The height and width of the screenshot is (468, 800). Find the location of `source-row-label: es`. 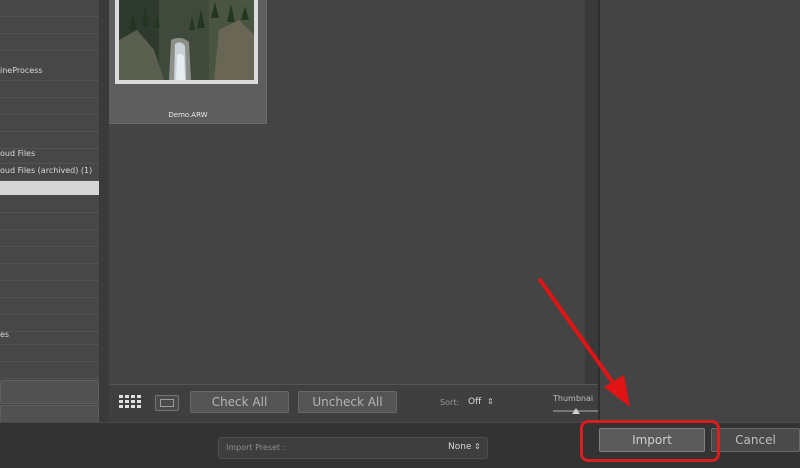

source-row-label: es is located at coordinates (5, 334).